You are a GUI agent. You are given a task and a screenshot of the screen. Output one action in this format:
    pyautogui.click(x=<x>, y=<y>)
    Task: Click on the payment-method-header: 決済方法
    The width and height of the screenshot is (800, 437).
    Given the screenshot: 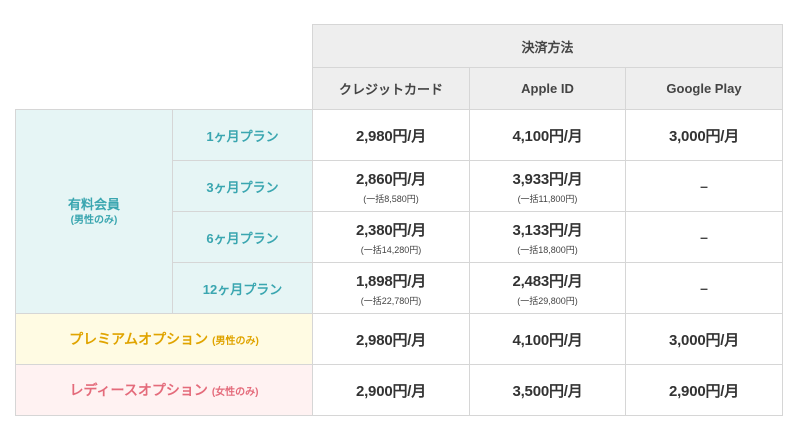 What is the action you would take?
    pyautogui.click(x=547, y=46)
    